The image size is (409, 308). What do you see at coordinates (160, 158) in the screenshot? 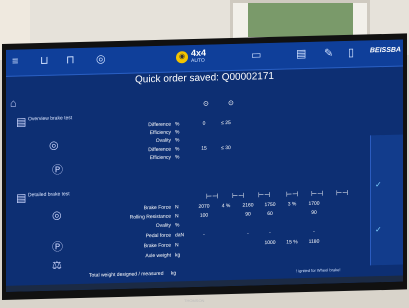
I see `overview-cell-label: Efficiency` at bounding box center [160, 158].